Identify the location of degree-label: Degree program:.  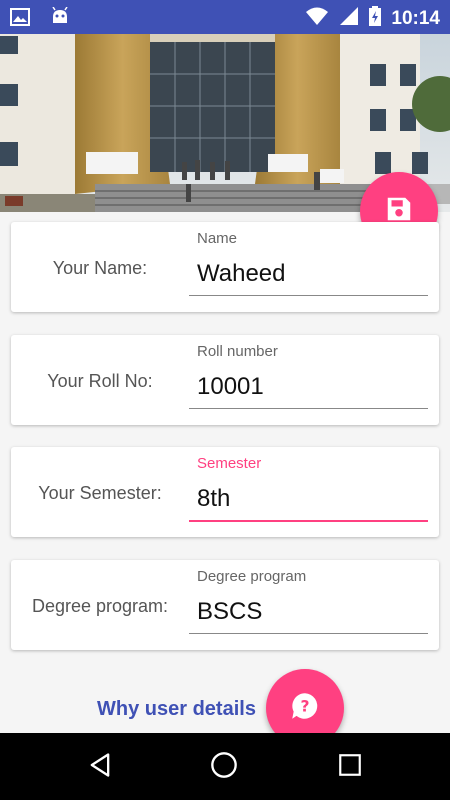
(100, 606).